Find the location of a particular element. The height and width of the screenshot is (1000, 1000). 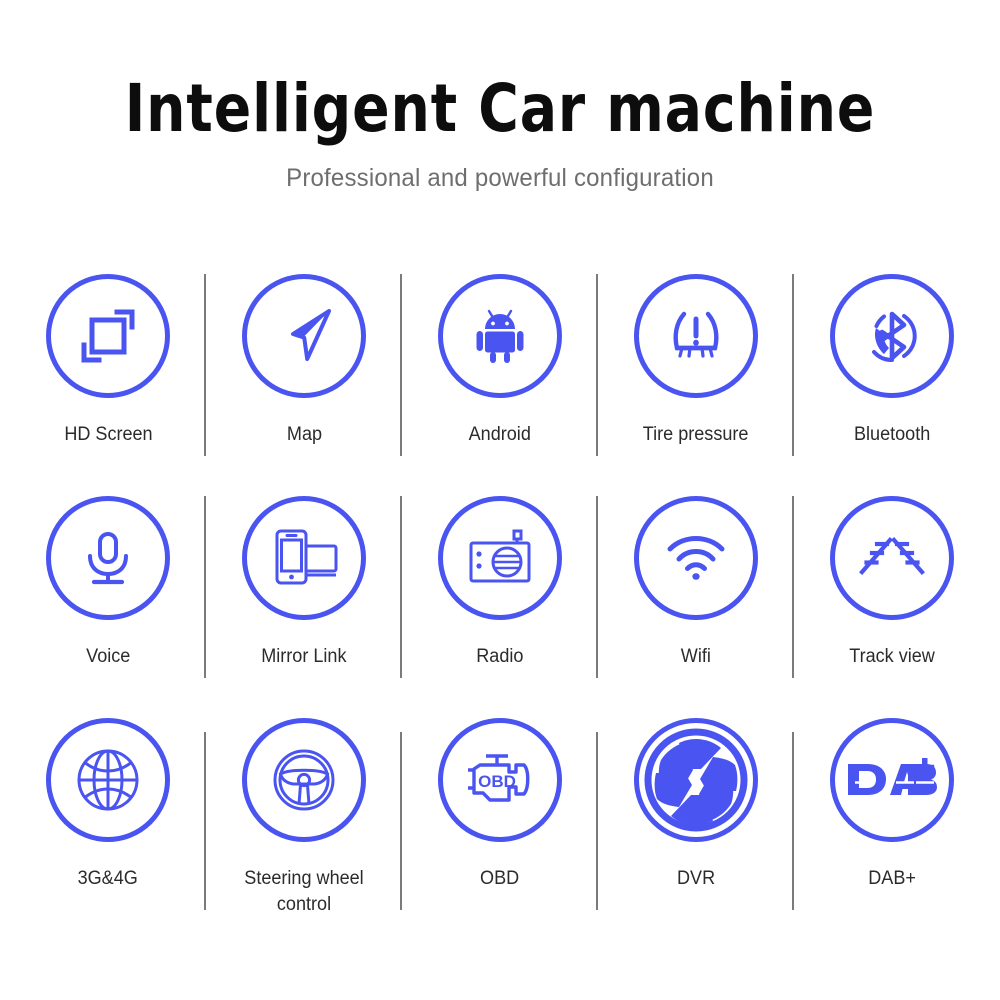

page-title: Intelligent Car machine is located at coordinates (500, 108).